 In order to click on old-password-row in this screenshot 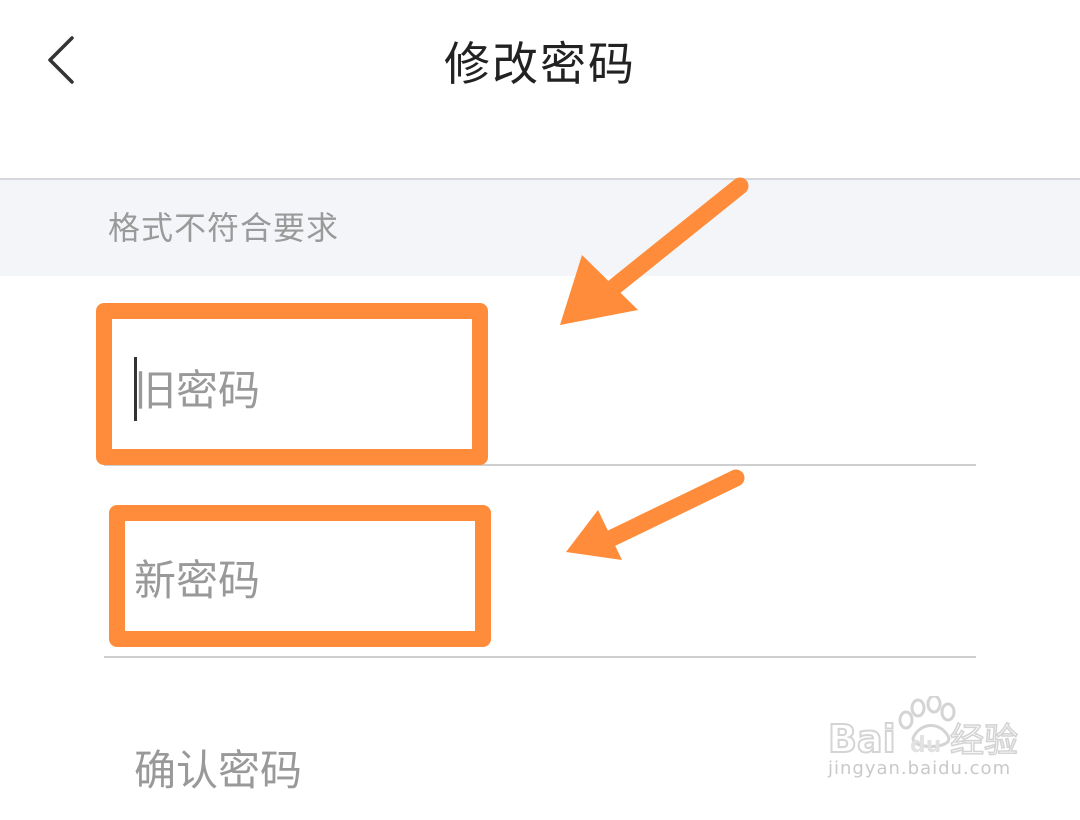, I will do `click(540, 393)`.